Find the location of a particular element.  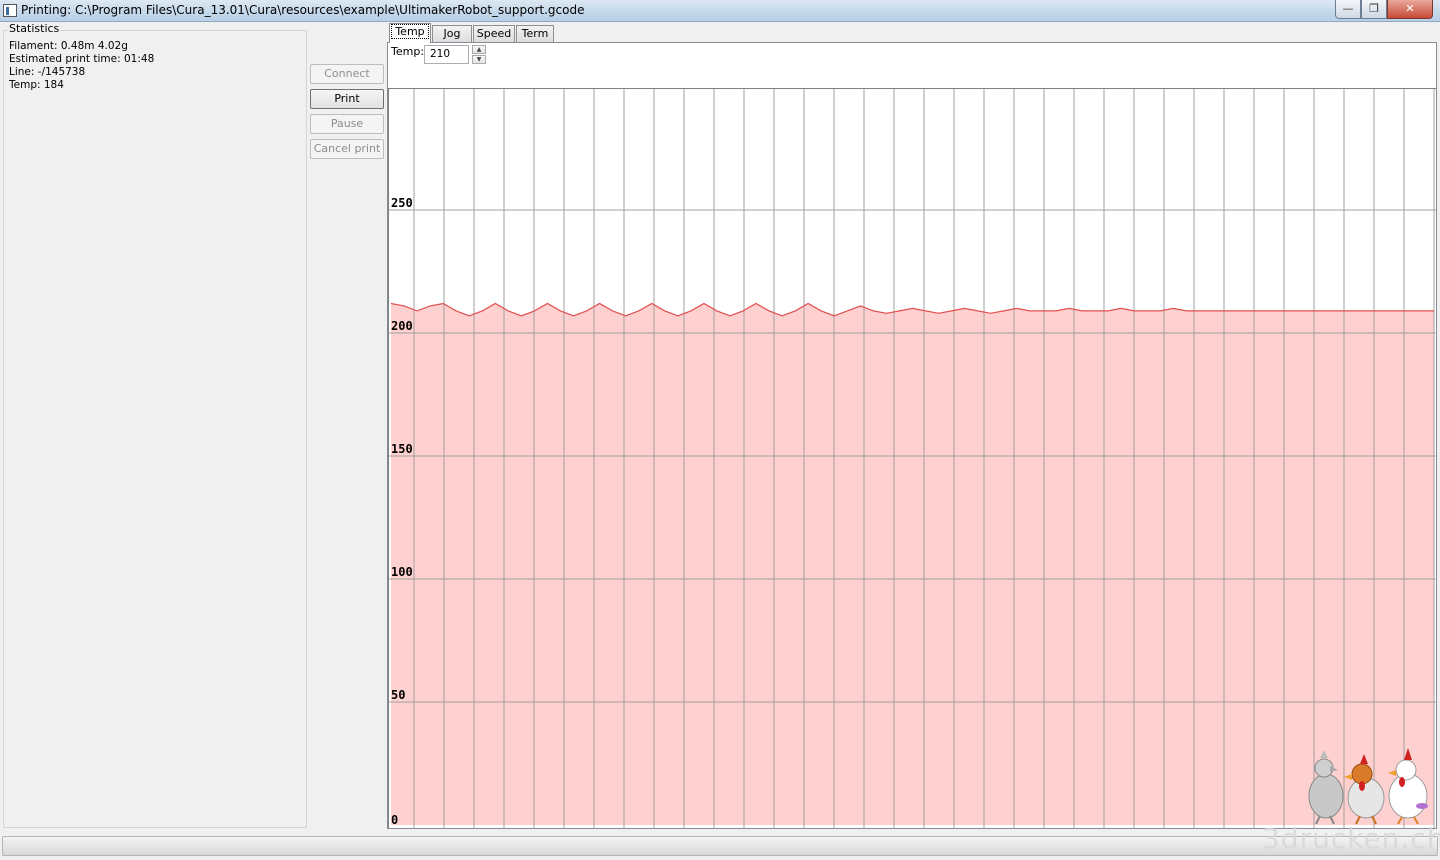

y-tick-label: 200 is located at coordinates (402, 326).